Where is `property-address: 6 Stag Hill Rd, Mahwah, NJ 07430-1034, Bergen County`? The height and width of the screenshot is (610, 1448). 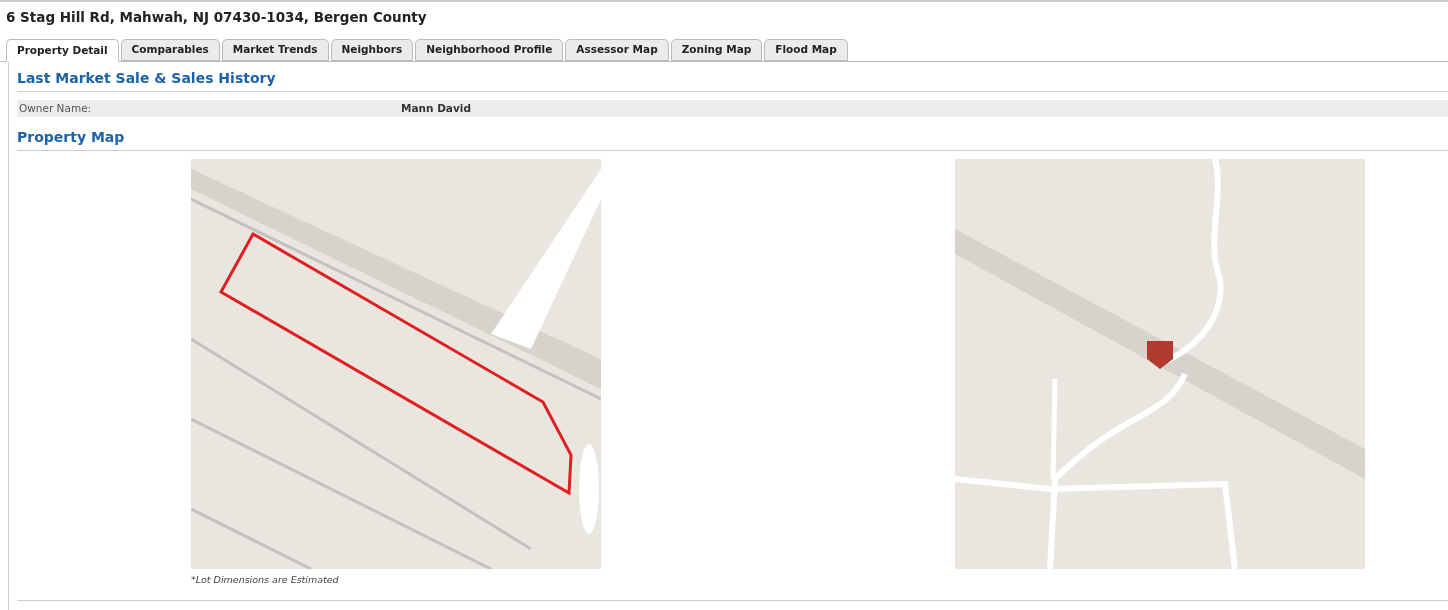 property-address: 6 Stag Hill Rd, Mahwah, NJ 07430-1034, Bergen County is located at coordinates (216, 17).